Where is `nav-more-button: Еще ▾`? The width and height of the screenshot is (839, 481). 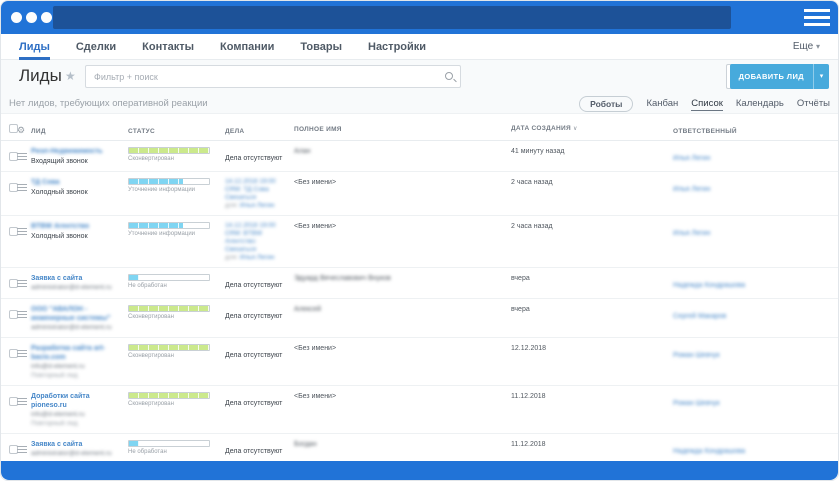
nav-more-button: Еще ▾ is located at coordinates (806, 46).